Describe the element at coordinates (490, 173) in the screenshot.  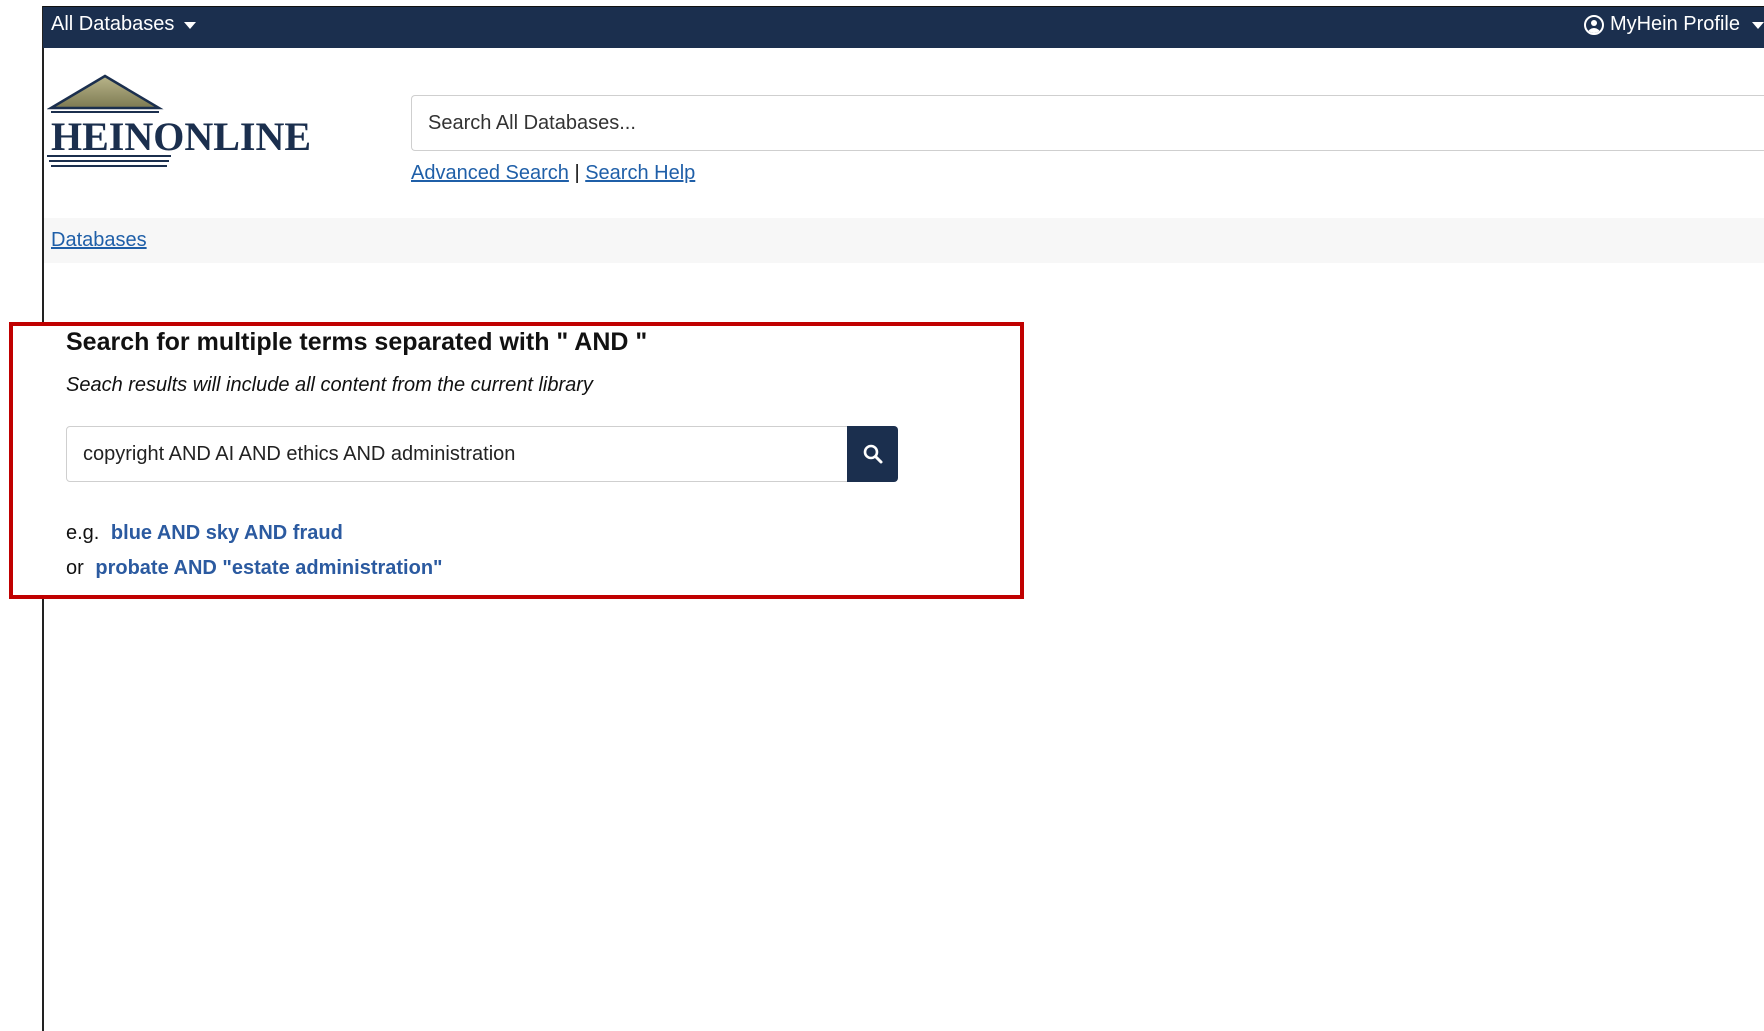
I see `advanced-search-link: Advanced Search` at that location.